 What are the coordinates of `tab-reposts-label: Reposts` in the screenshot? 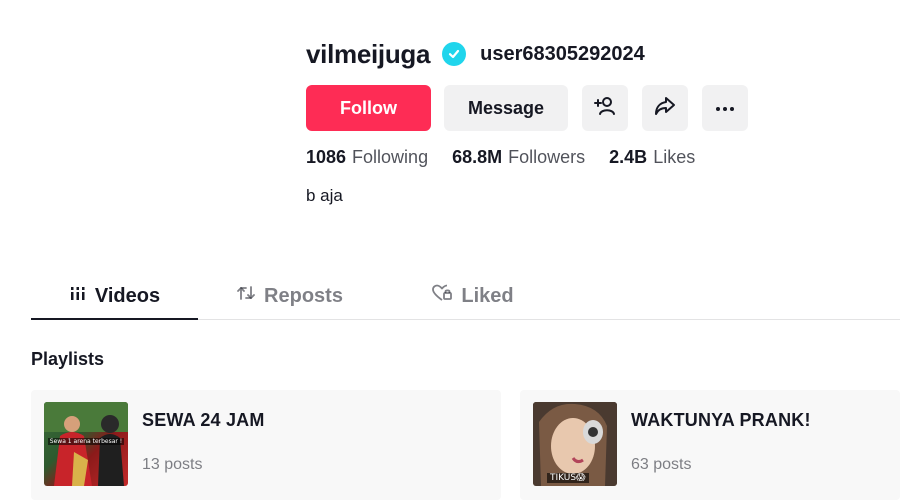 It's located at (303, 295).